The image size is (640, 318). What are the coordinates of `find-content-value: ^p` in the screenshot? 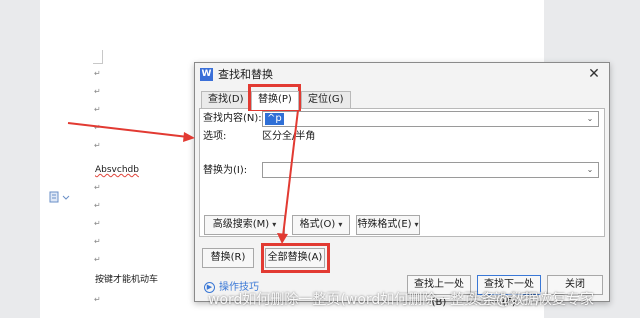 It's located at (274, 119).